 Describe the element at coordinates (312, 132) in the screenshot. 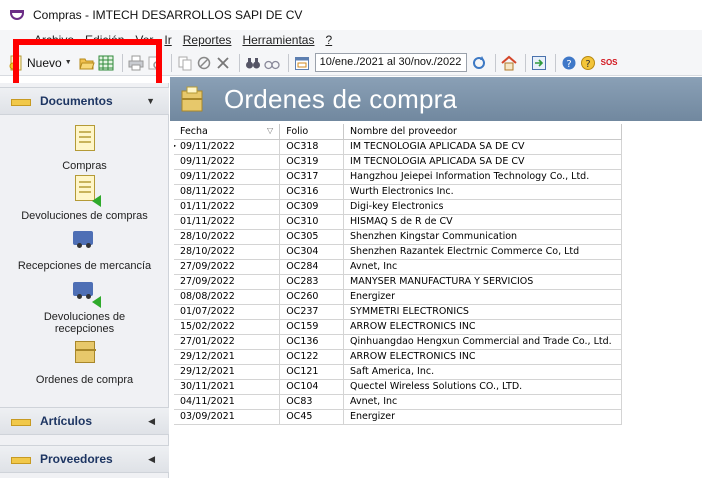

I see `column-header-folio: Folio` at that location.